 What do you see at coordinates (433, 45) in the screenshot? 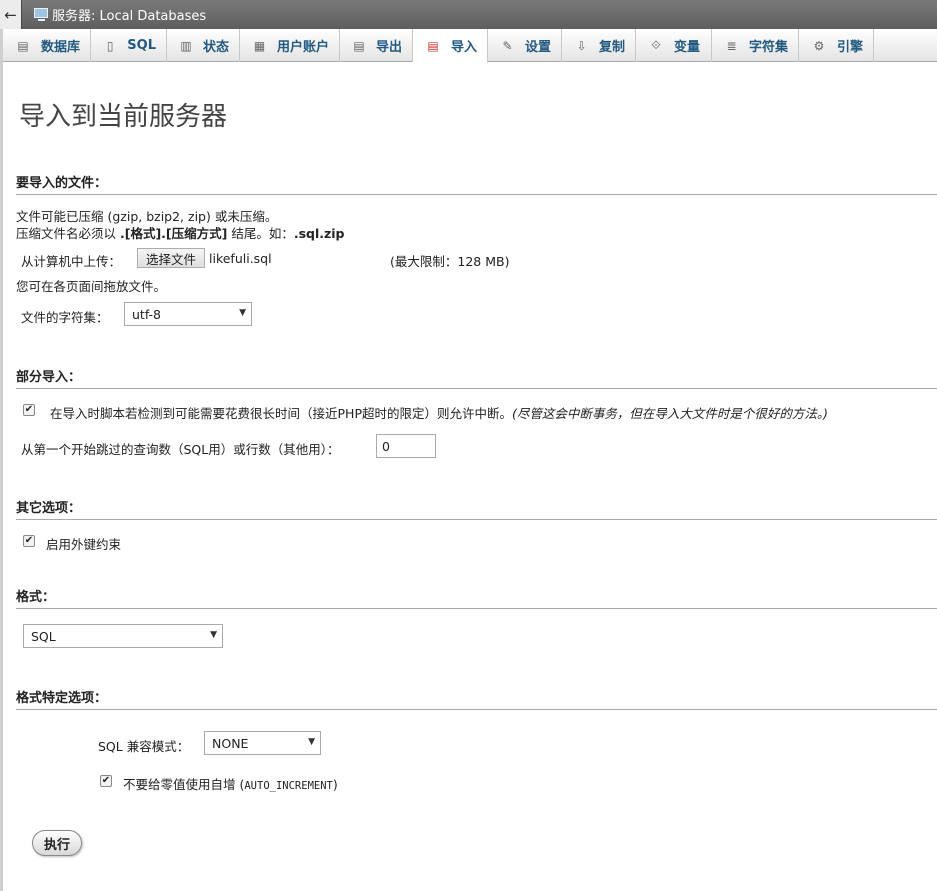
I see `import-icon: ▤` at bounding box center [433, 45].